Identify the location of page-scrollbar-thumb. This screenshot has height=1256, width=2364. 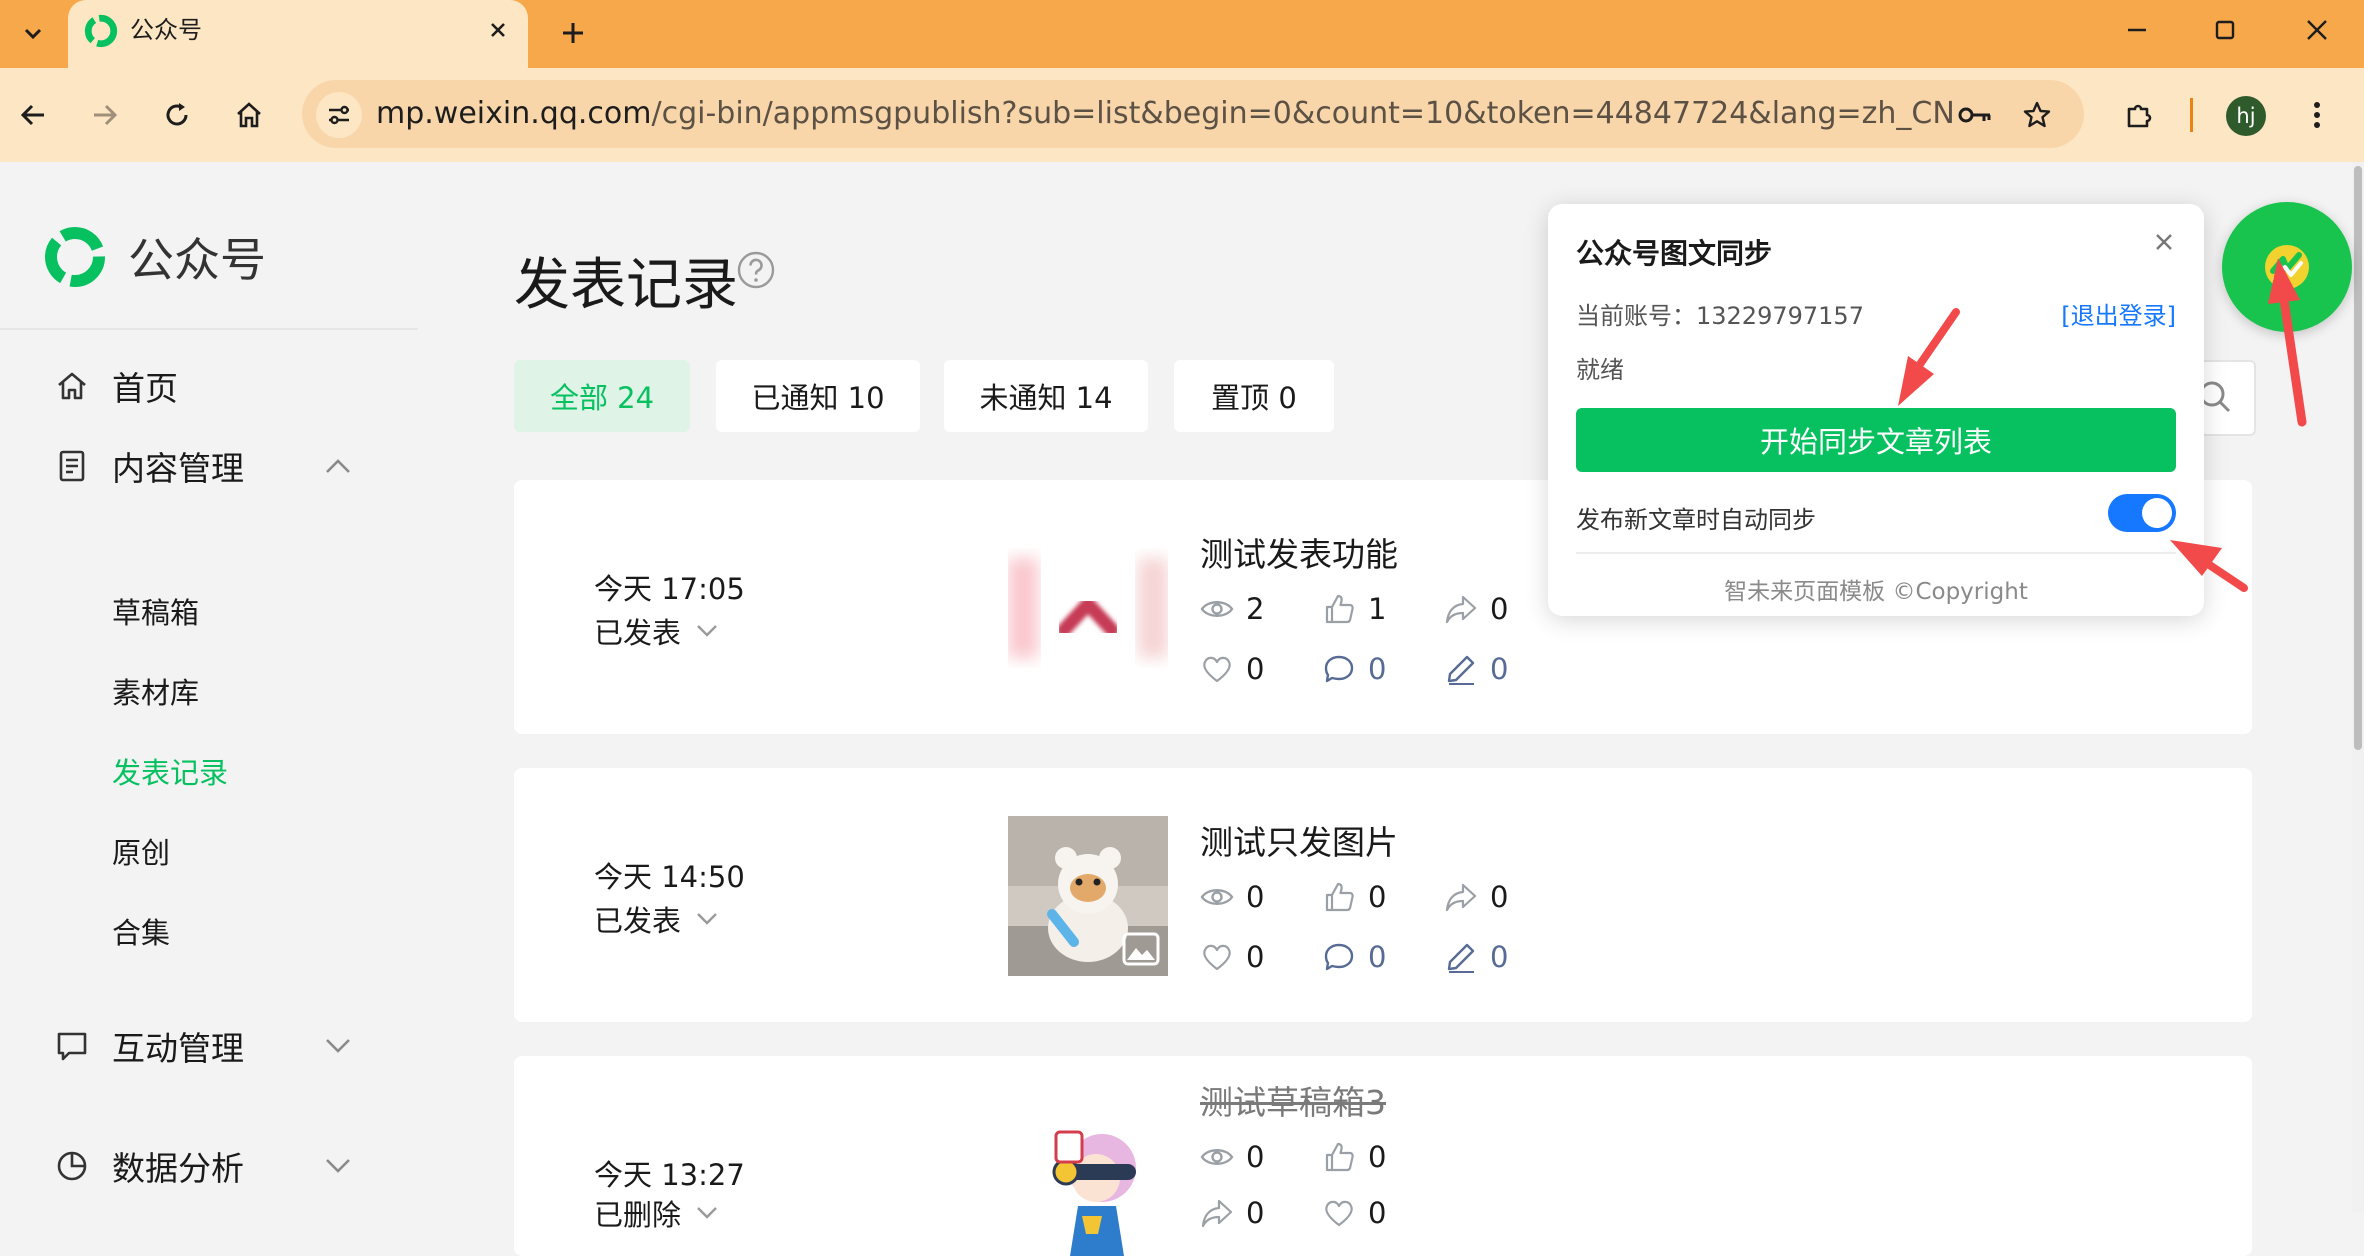
(2358, 458).